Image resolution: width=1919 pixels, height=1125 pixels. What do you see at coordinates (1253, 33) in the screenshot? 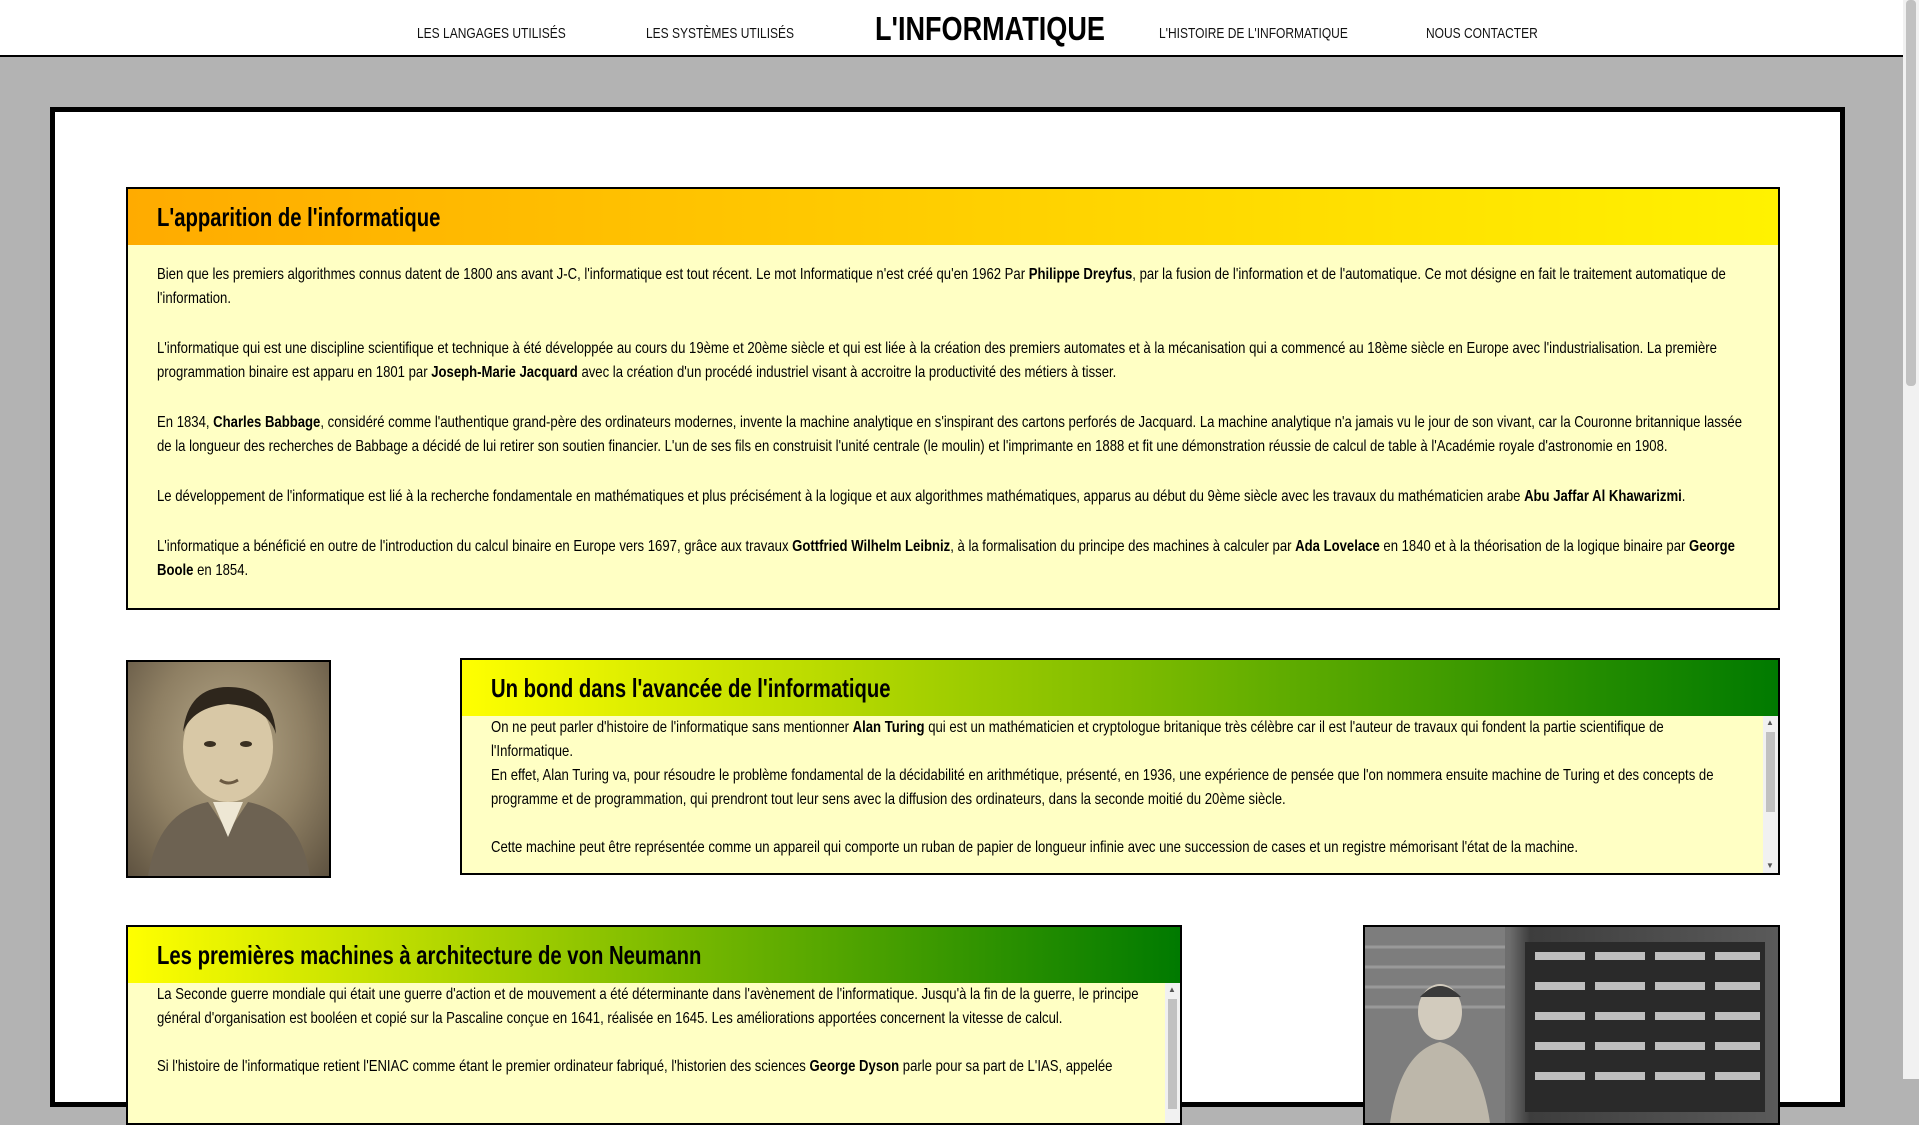
I see `nav-link-histoire: L'HISTOIRE DE L'INFORMATIQUE` at bounding box center [1253, 33].